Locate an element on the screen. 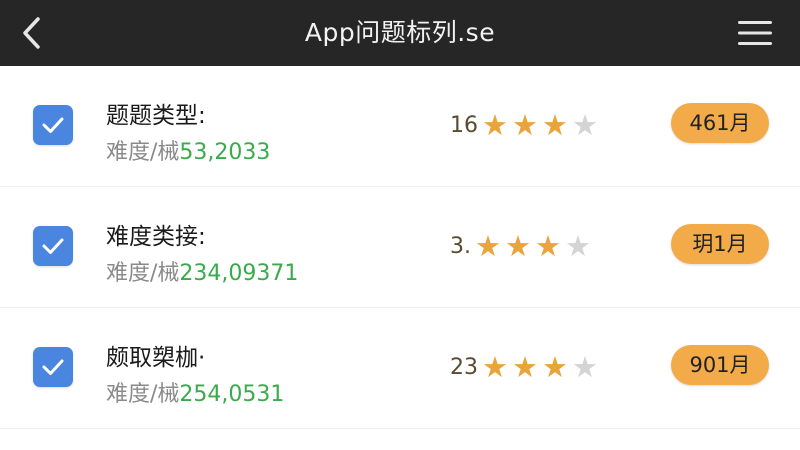  hamburger-menu-icon is located at coordinates (755, 33).